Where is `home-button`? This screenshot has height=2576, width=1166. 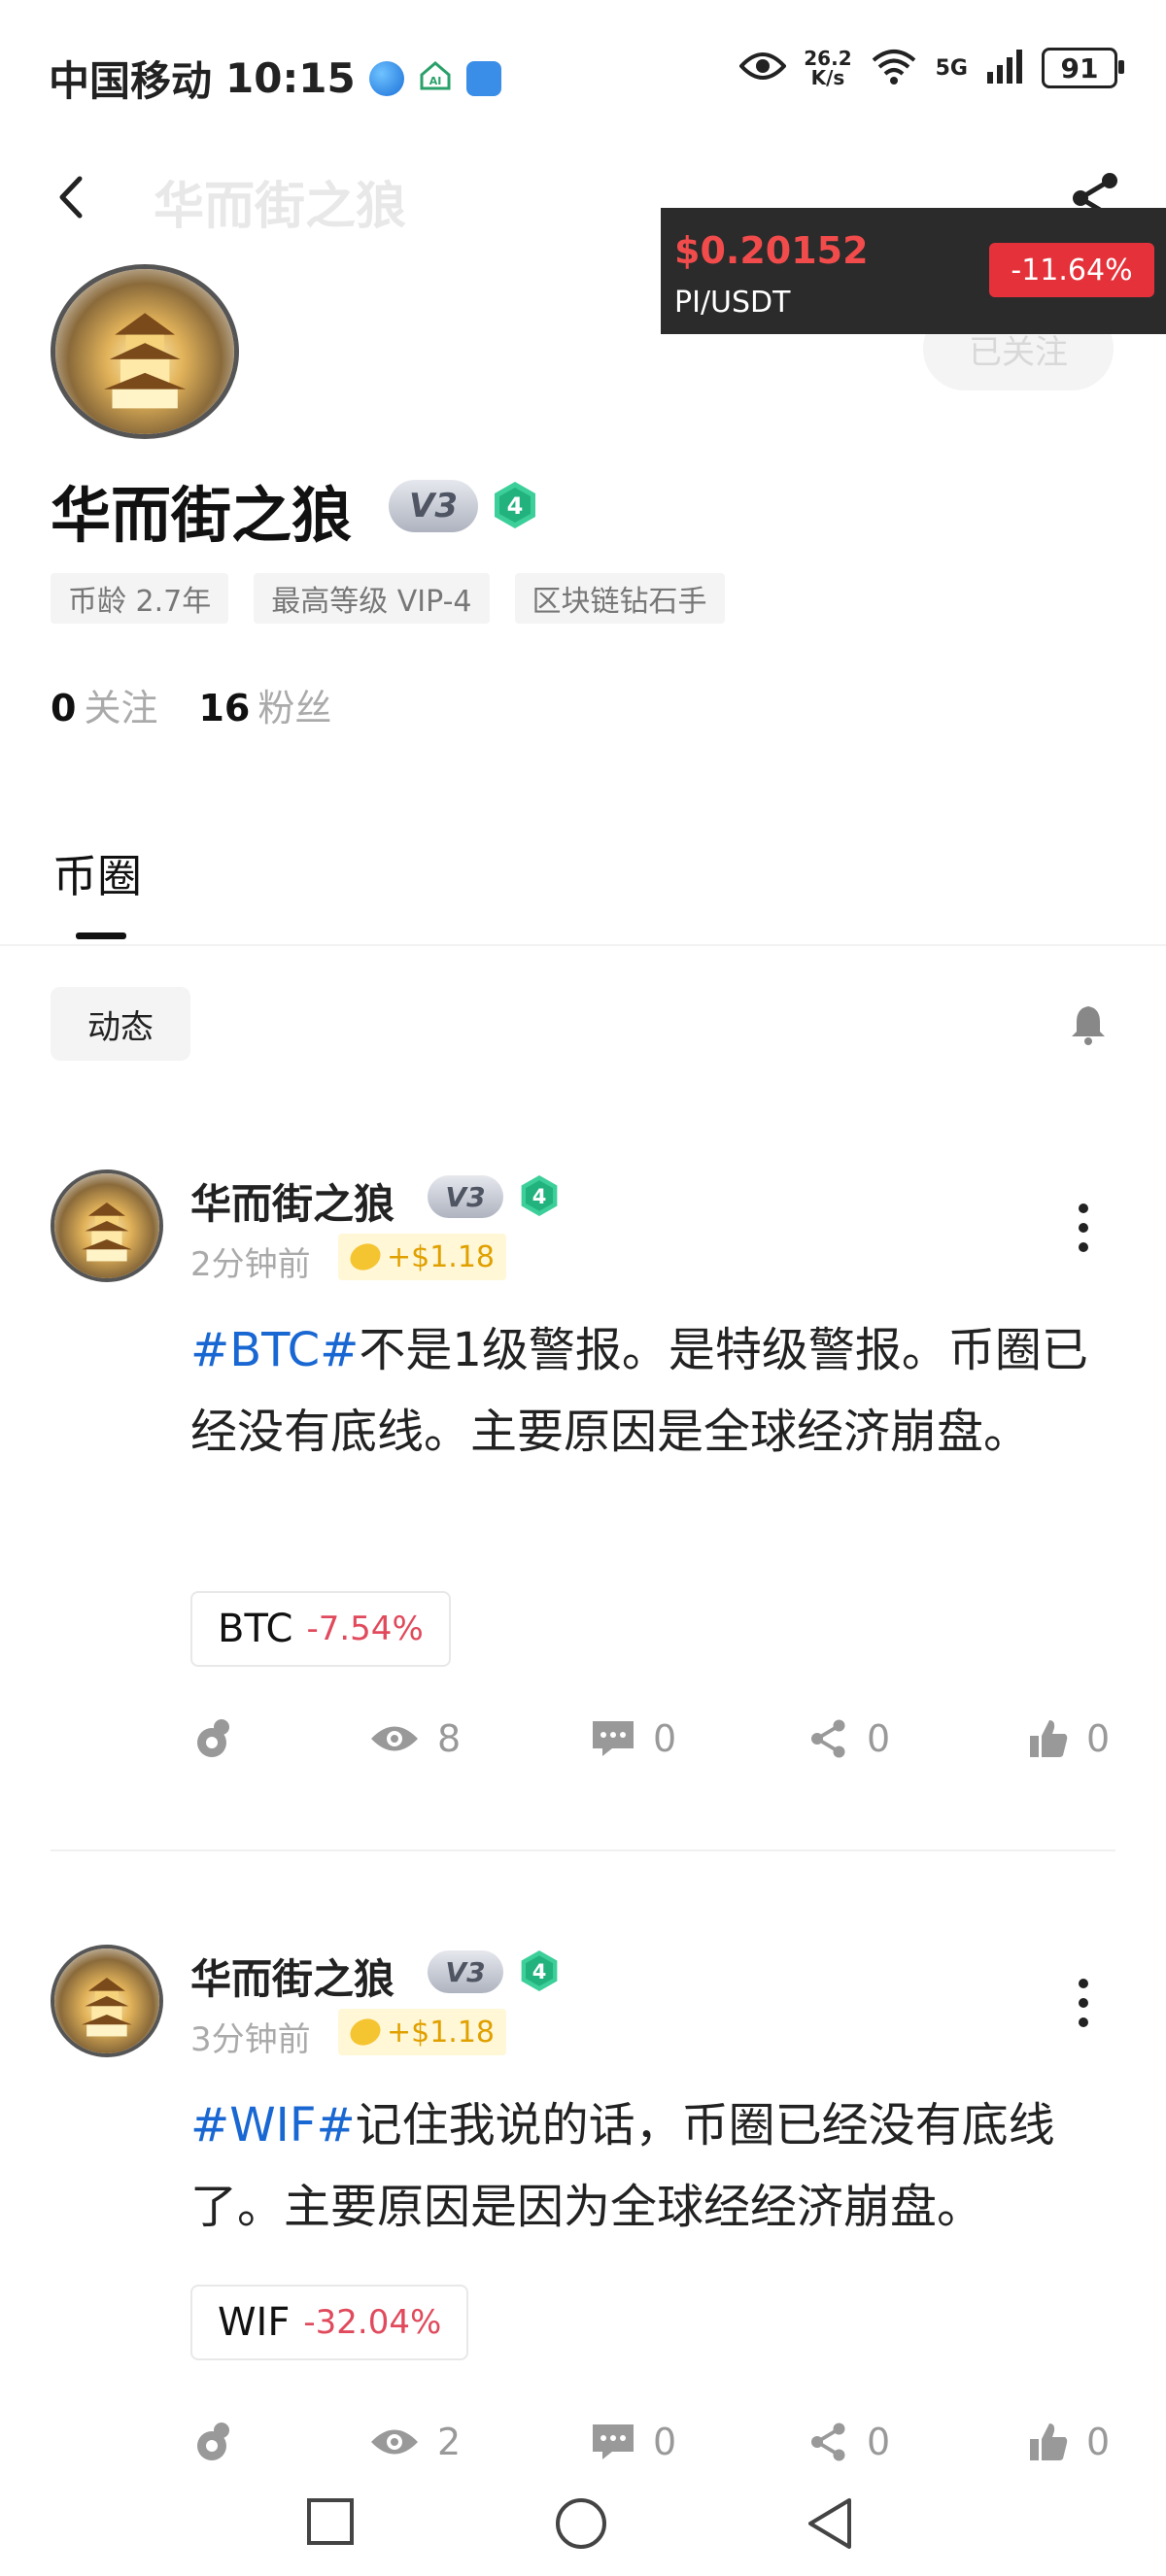 home-button is located at coordinates (583, 2525).